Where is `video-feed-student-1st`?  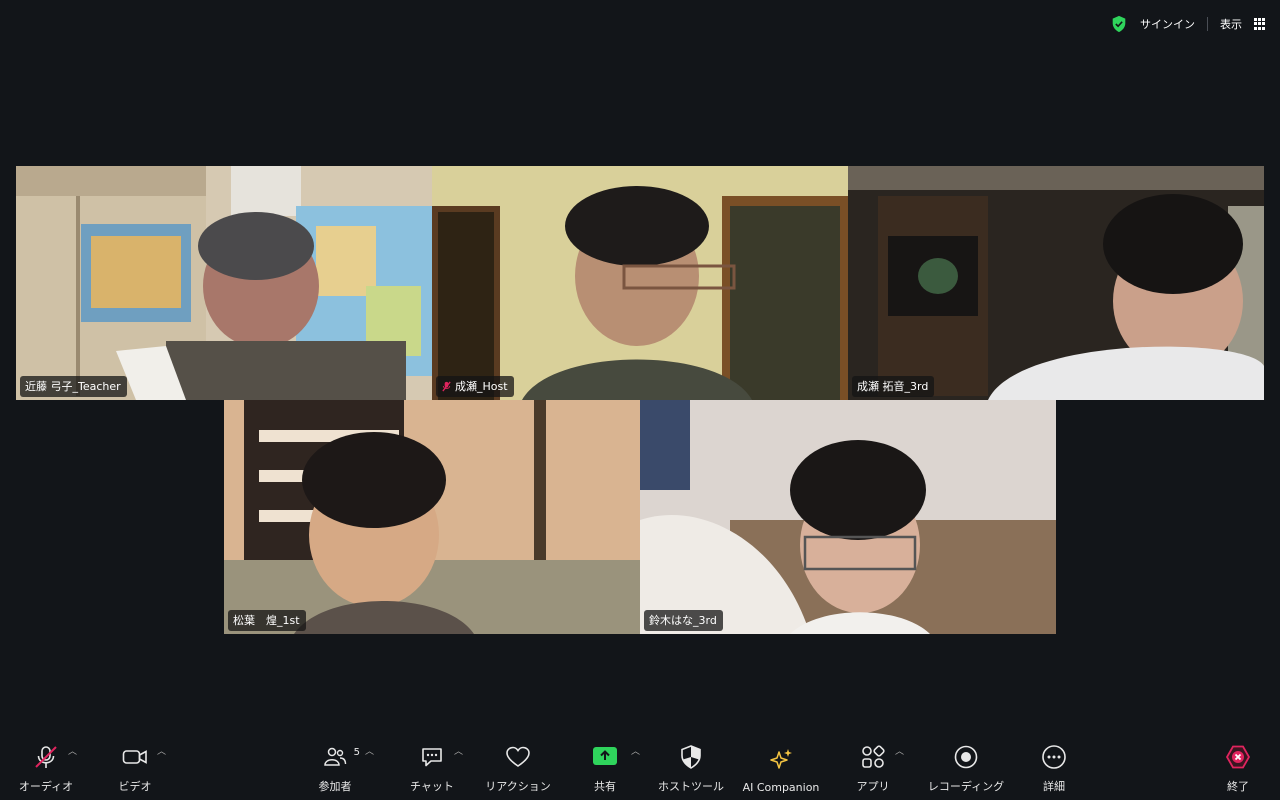
video-feed-student-1st is located at coordinates (432, 517).